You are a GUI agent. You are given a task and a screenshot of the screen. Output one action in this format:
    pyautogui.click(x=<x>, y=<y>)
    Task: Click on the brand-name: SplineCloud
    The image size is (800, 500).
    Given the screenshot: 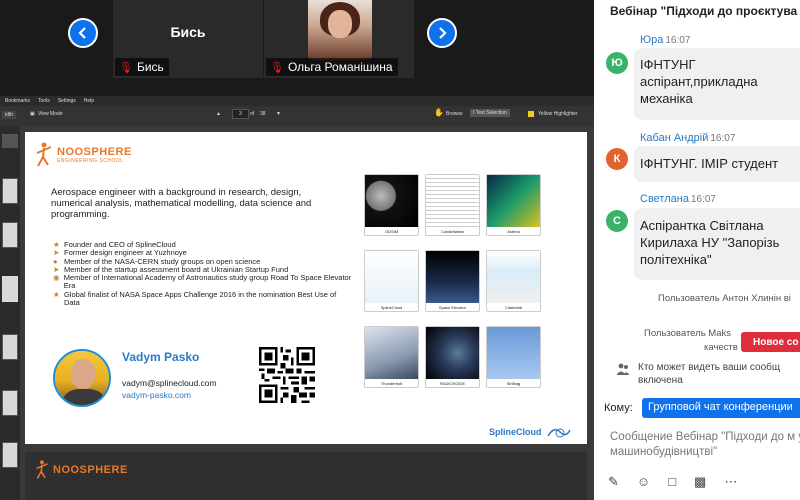 What is the action you would take?
    pyautogui.click(x=515, y=432)
    